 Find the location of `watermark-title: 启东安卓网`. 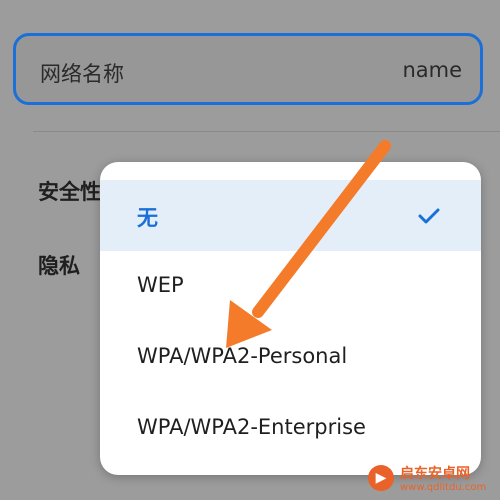

watermark-title: 启东安卓网 is located at coordinates (435, 474).